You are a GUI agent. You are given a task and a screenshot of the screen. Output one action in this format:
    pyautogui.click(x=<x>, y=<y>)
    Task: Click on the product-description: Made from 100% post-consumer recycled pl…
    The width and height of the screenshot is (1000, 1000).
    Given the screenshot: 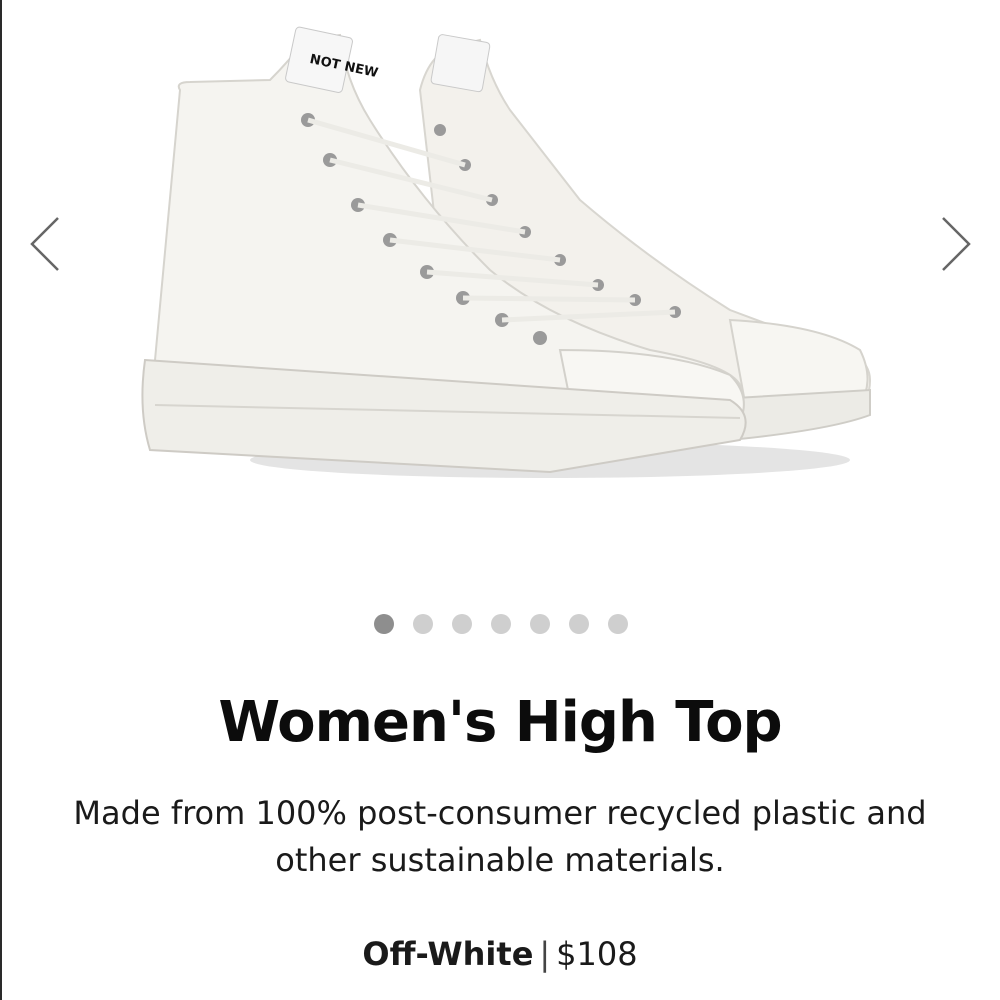 What is the action you would take?
    pyautogui.click(x=500, y=836)
    